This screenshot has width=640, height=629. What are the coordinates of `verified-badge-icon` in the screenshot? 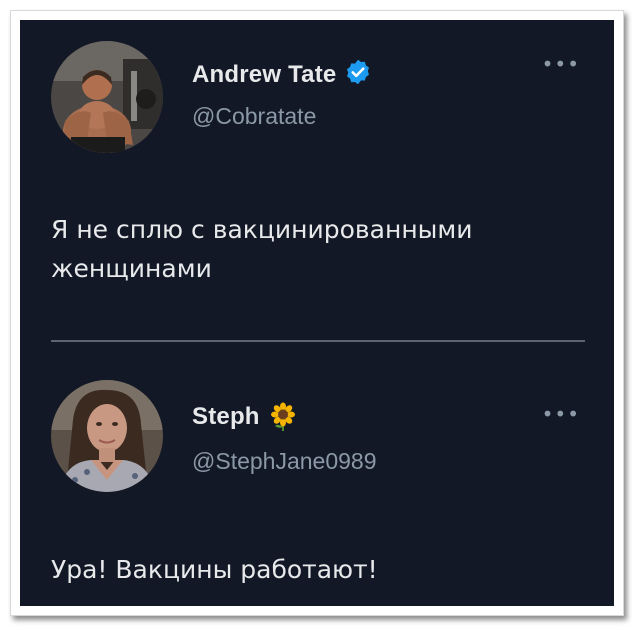 It's located at (358, 74).